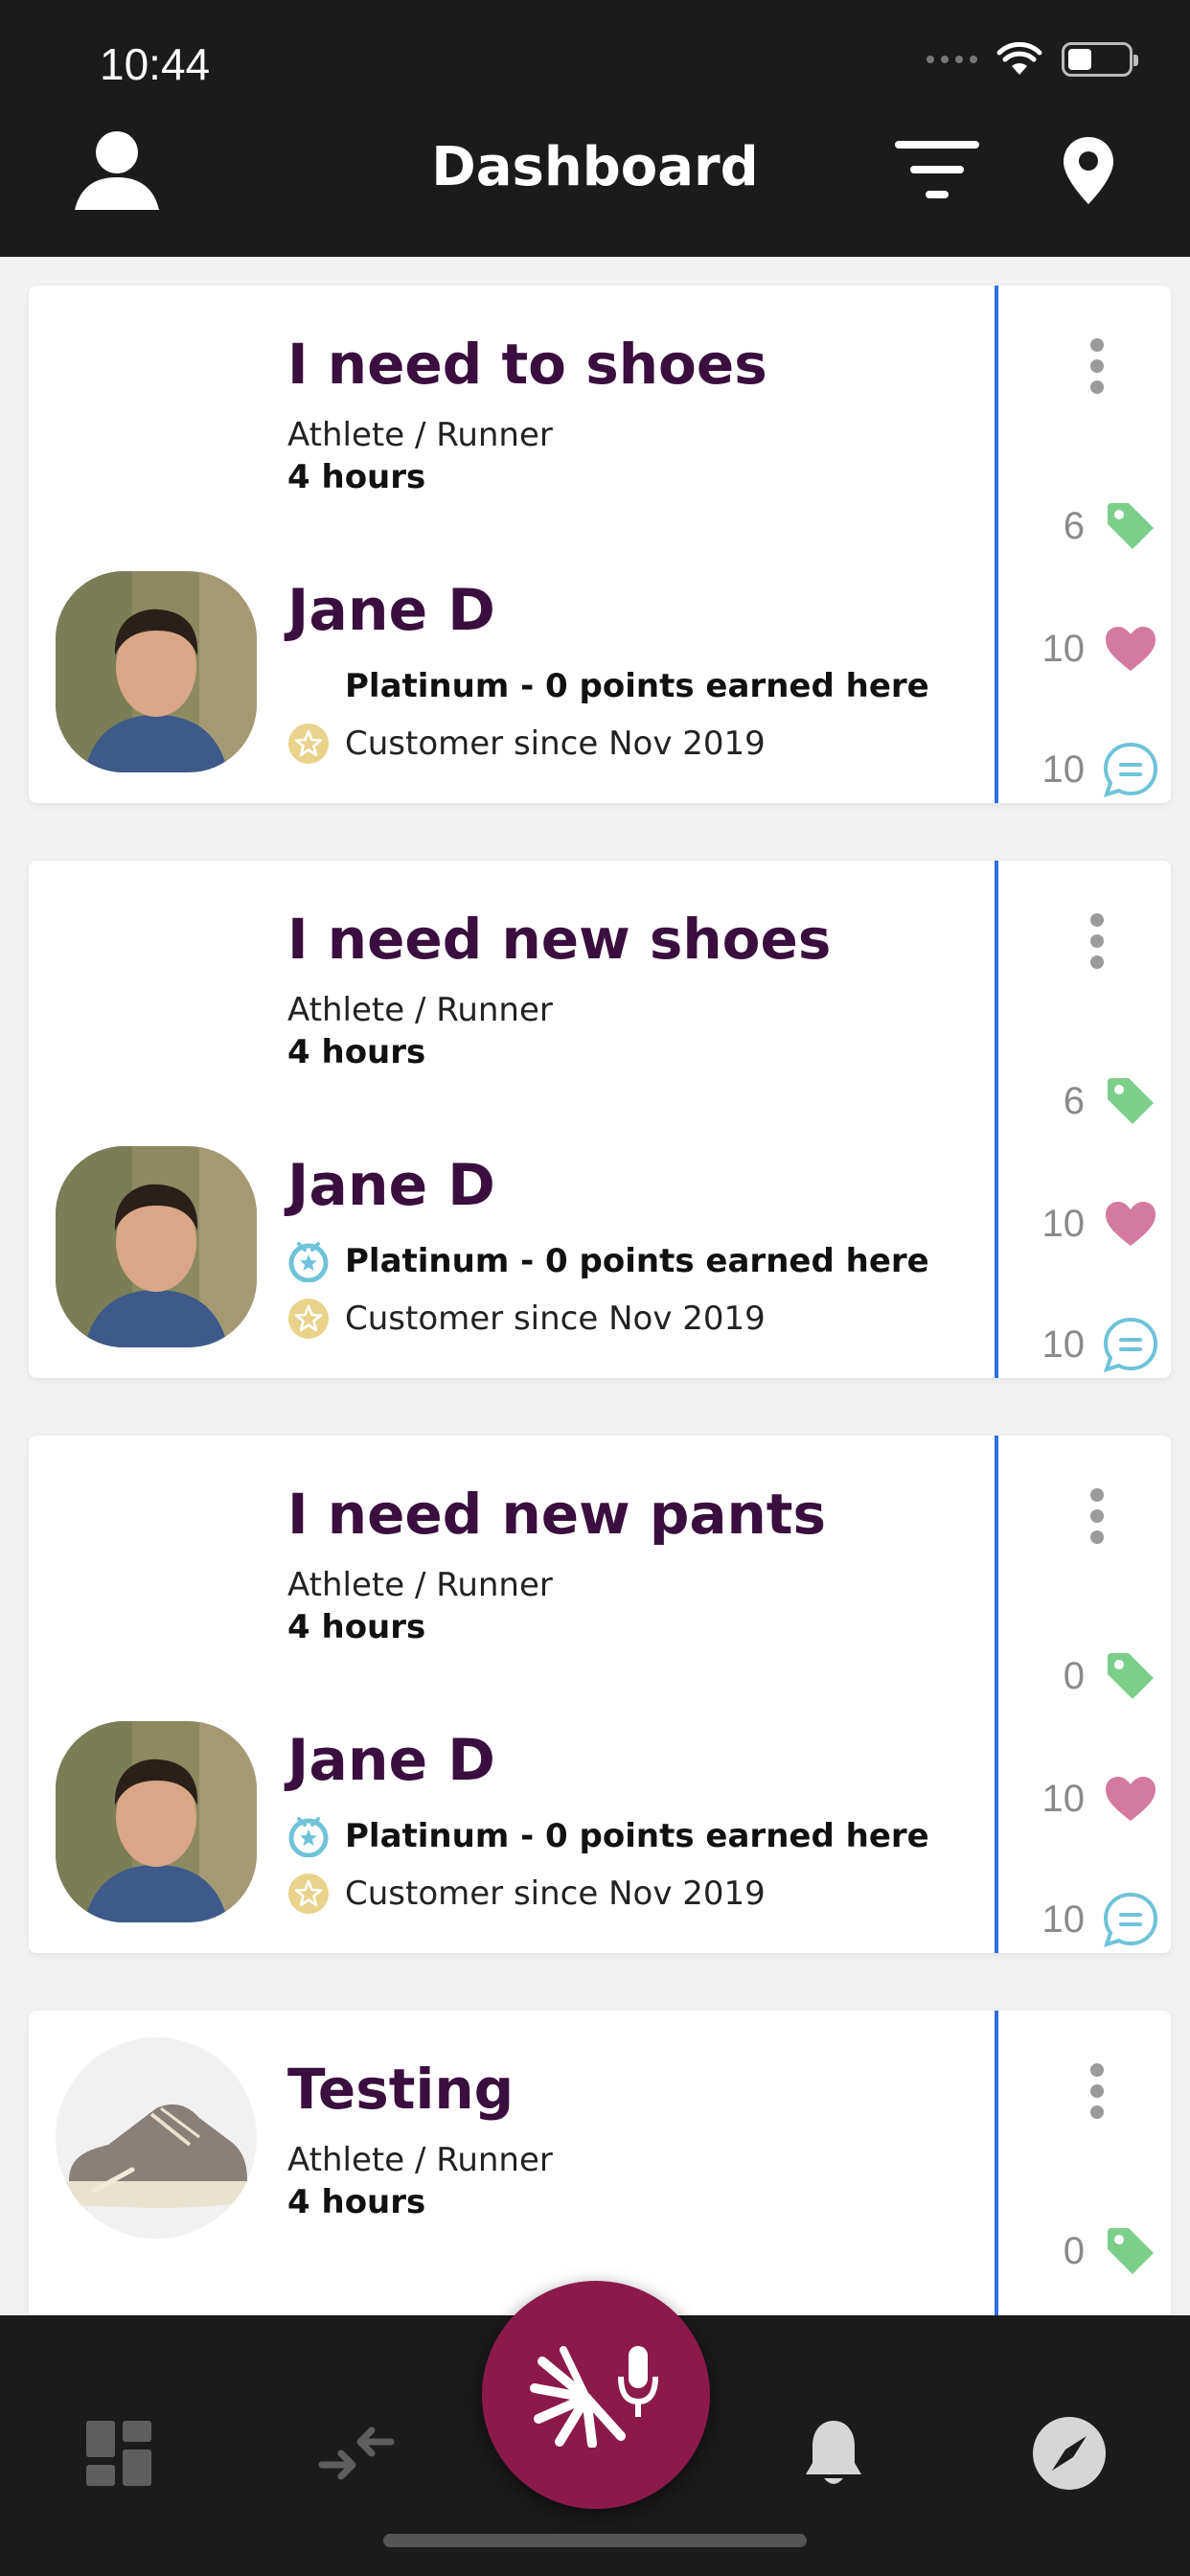 The width and height of the screenshot is (1190, 2576). Describe the element at coordinates (1100, 59) in the screenshot. I see `battery-icon` at that location.